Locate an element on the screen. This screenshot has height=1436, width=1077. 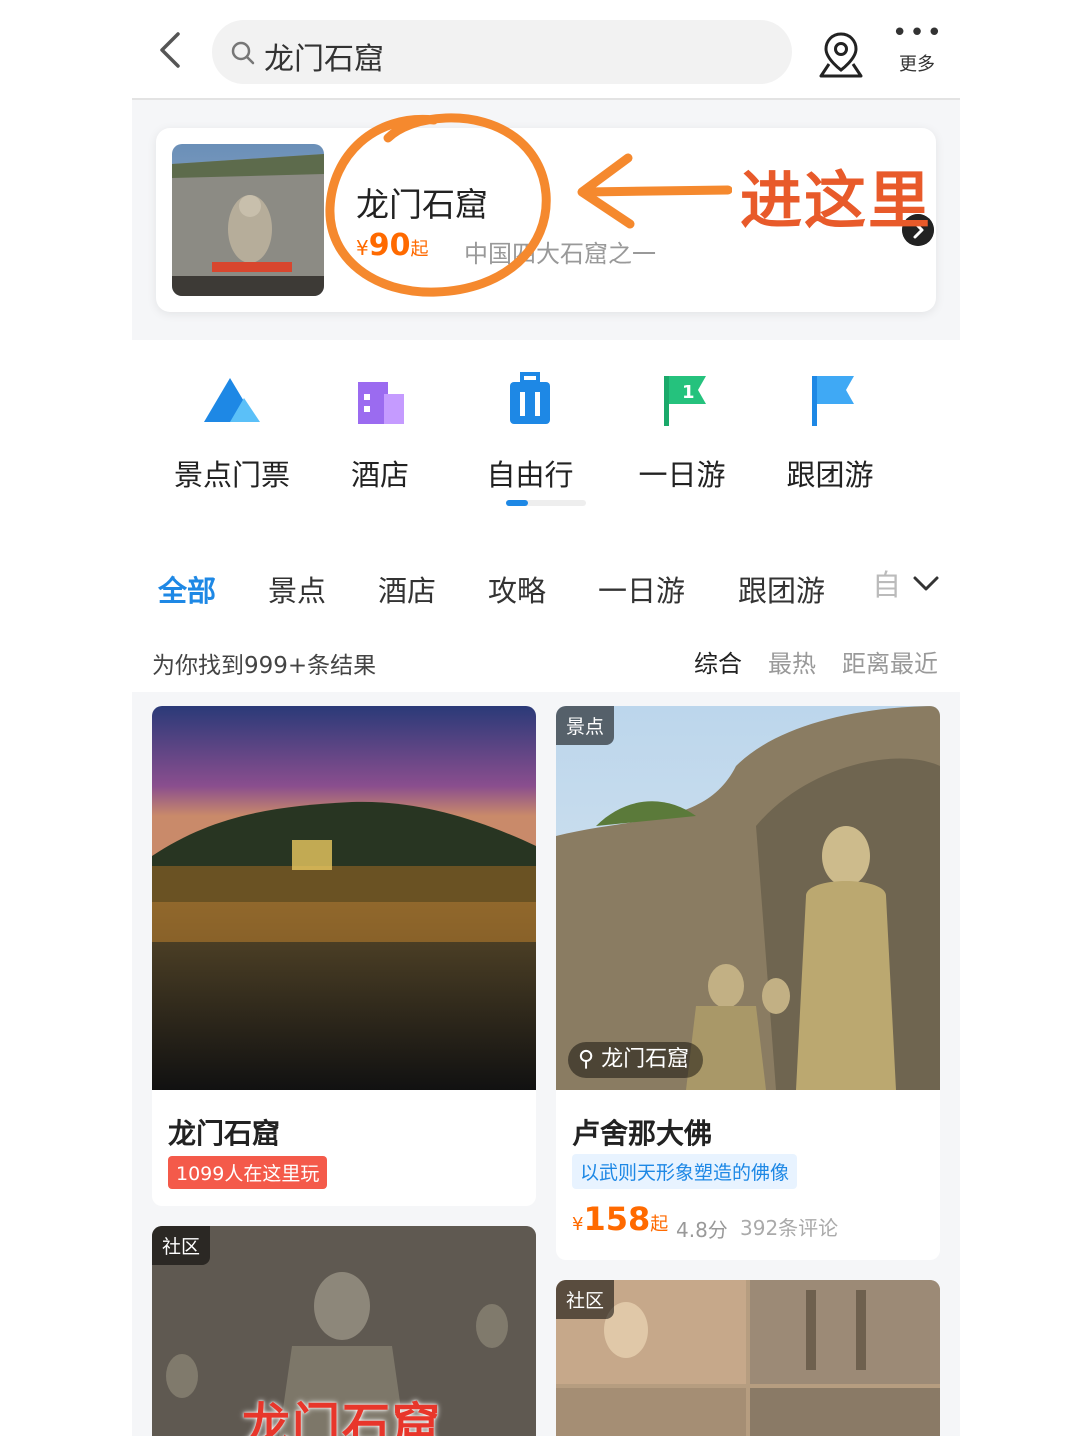
tab-sights: 景点 is located at coordinates (297, 589).